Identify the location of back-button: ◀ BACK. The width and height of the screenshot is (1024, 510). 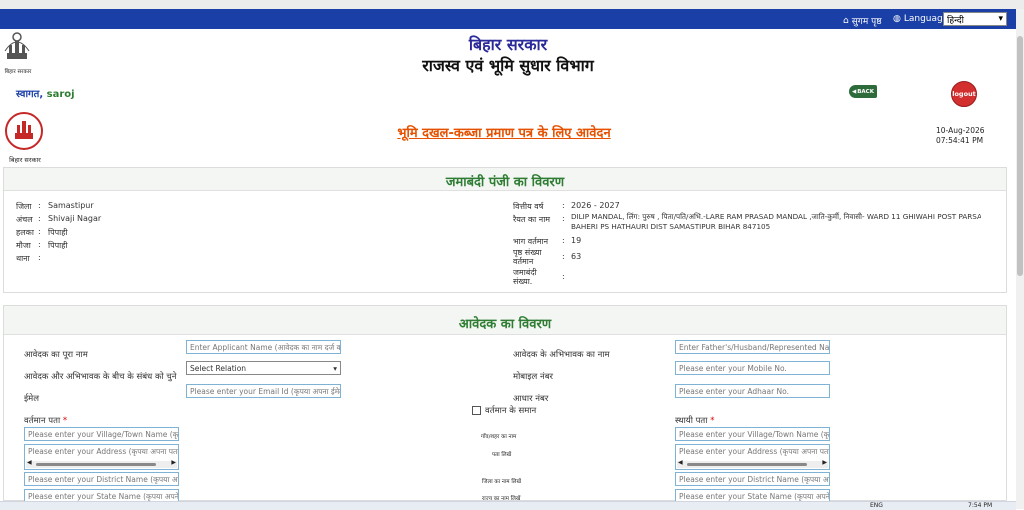
(863, 91).